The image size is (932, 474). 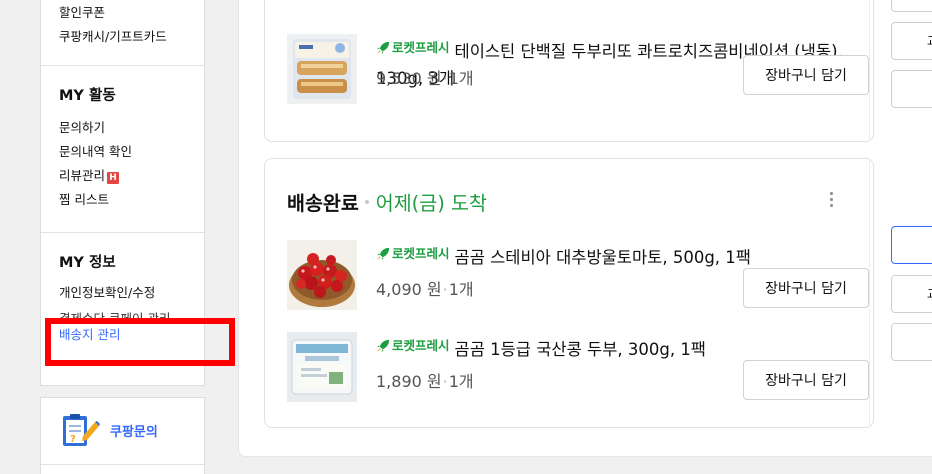 I want to click on sidebar-link-reviews: 리뷰관리 H, so click(x=122, y=176).